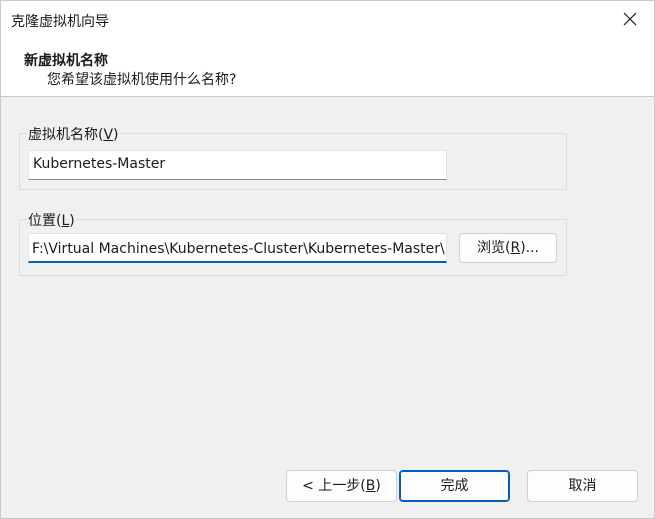 This screenshot has width=655, height=519. I want to click on close-icon, so click(630, 19).